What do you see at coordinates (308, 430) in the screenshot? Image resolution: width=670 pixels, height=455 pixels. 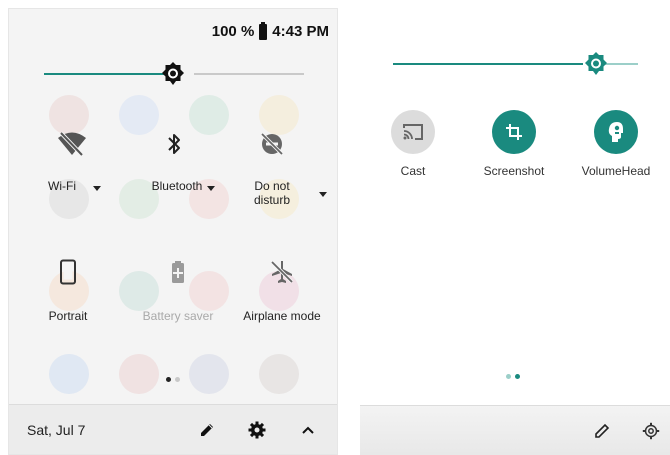 I see `collapse-chevron-up-icon` at bounding box center [308, 430].